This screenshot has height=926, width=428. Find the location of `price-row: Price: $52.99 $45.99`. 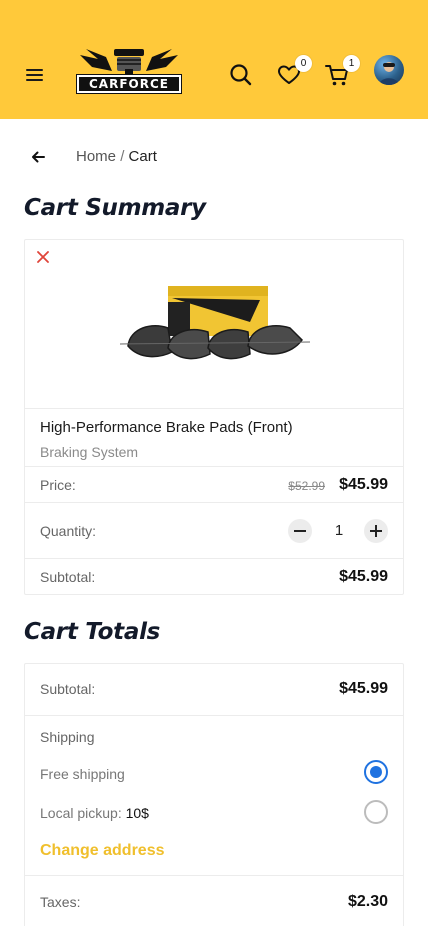

price-row: Price: $52.99 $45.99 is located at coordinates (214, 484).